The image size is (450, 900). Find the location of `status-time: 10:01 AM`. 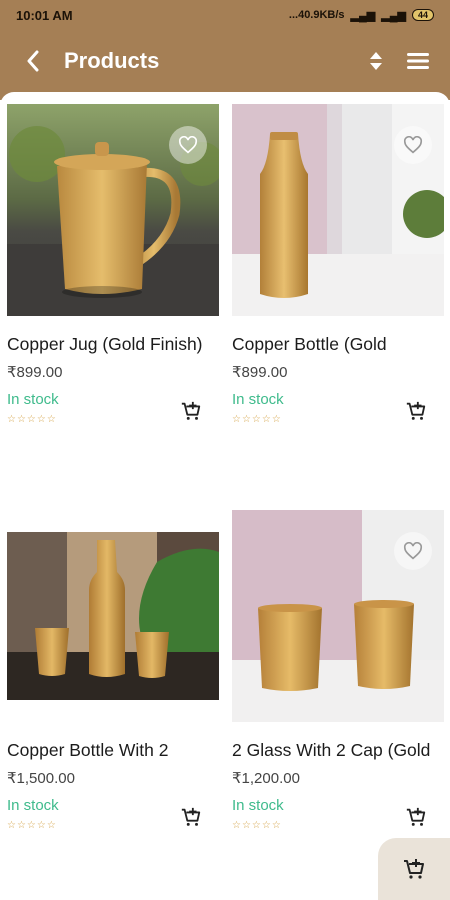

status-time: 10:01 AM is located at coordinates (44, 15).